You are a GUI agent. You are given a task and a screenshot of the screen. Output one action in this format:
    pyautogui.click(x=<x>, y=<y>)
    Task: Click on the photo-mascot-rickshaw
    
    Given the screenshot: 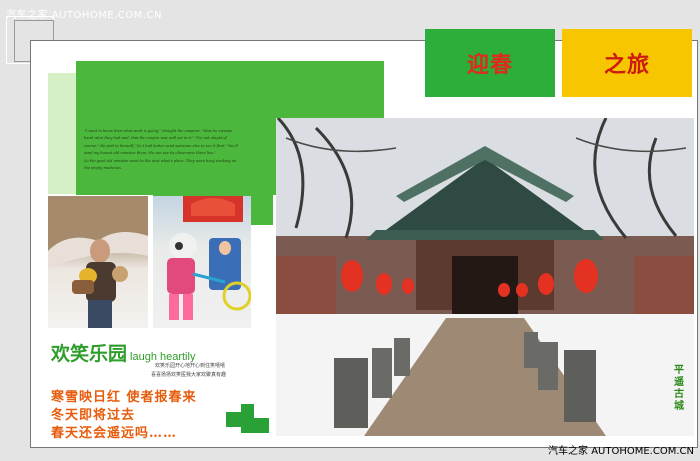 What is the action you would take?
    pyautogui.click(x=202, y=262)
    